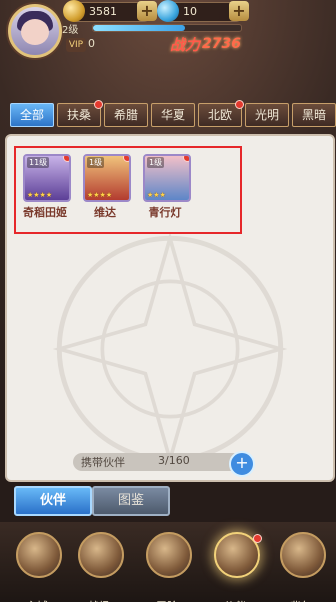 This screenshot has width=336, height=602. What do you see at coordinates (174, 460) in the screenshot?
I see `carry-count: 3/160` at bounding box center [174, 460].